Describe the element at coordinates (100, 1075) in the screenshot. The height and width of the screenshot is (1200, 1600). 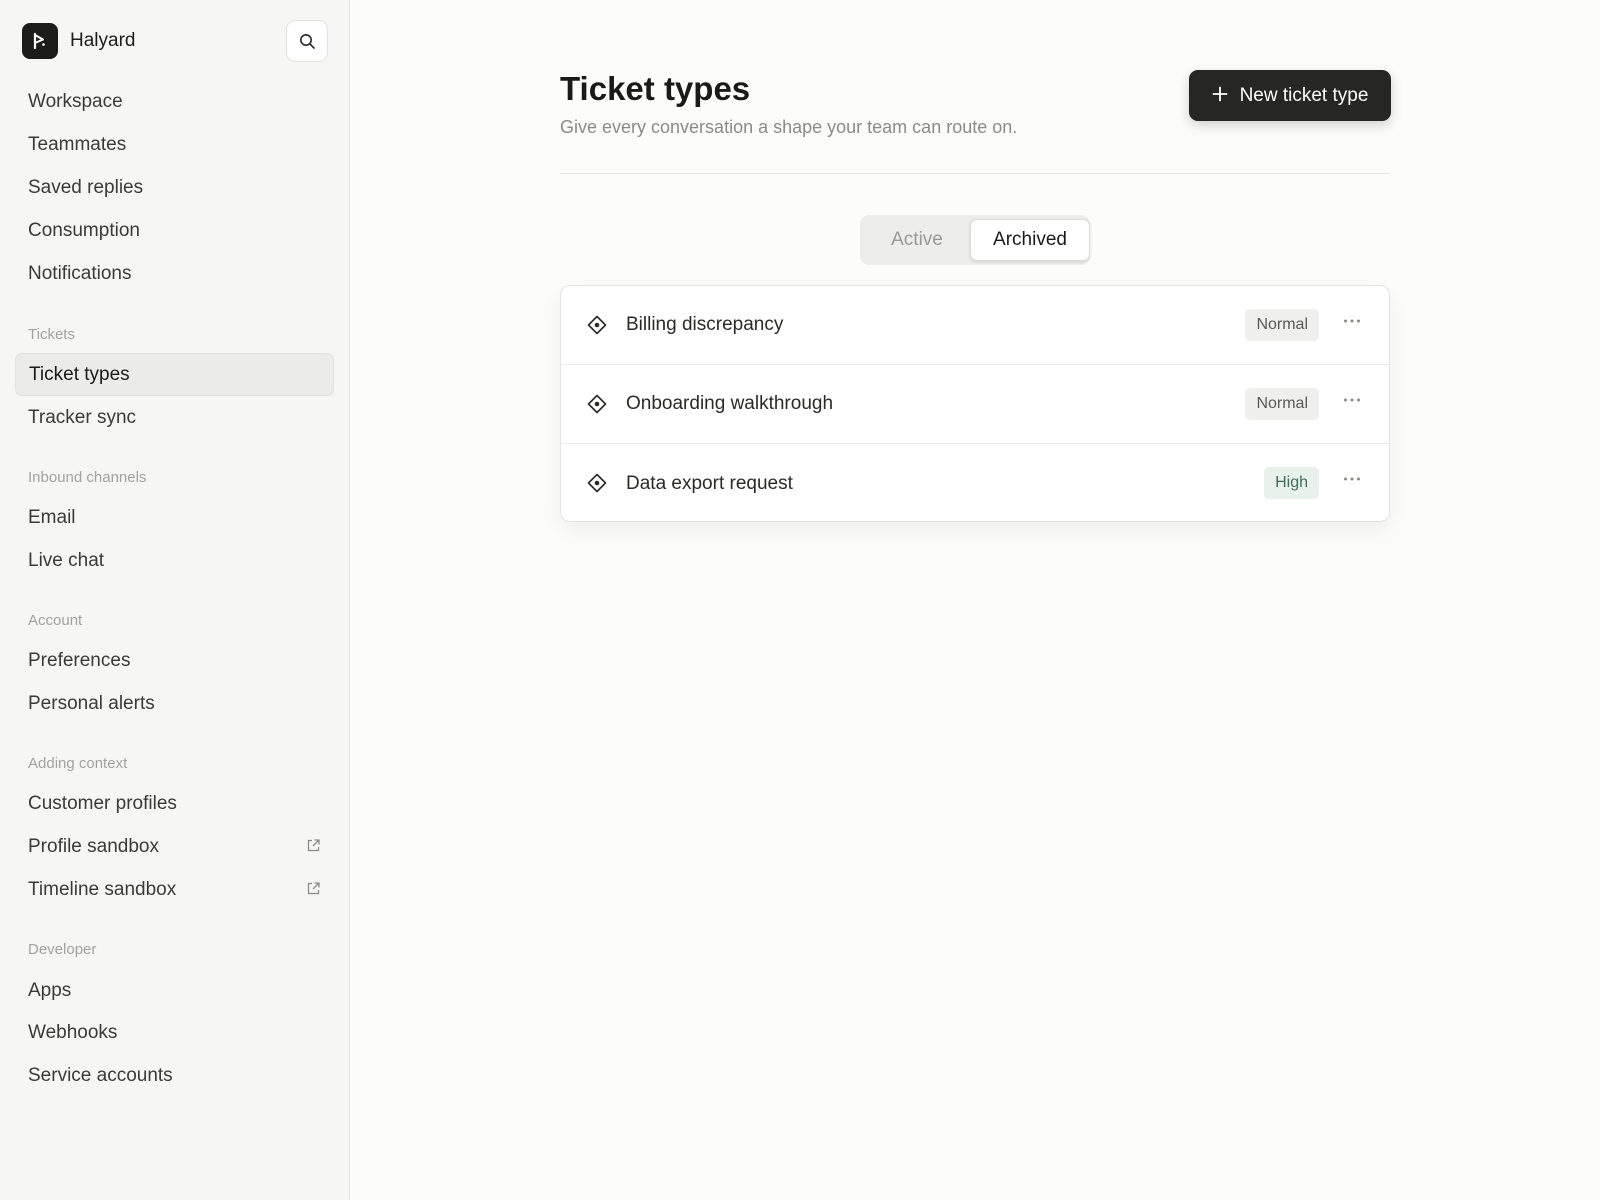
I see `sidebar-item-label: Service accounts` at that location.